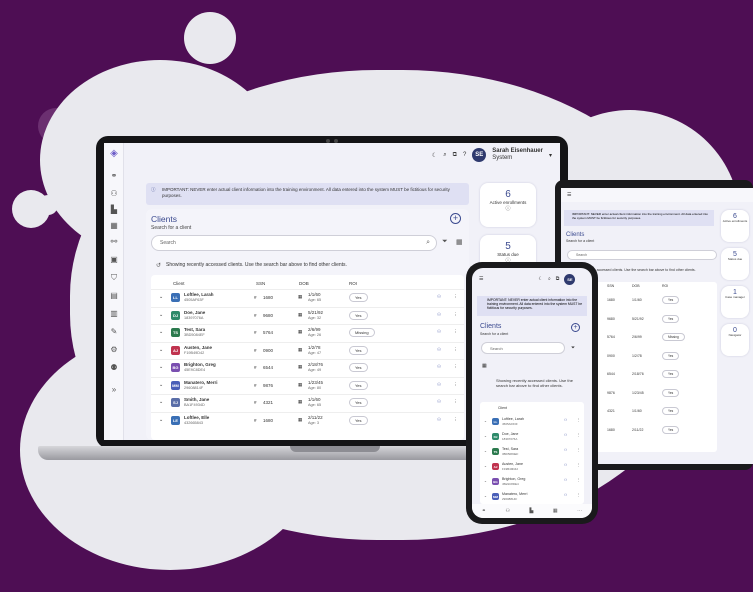  Describe the element at coordinates (114, 350) in the screenshot. I see `gear-icon: ⚙` at that location.